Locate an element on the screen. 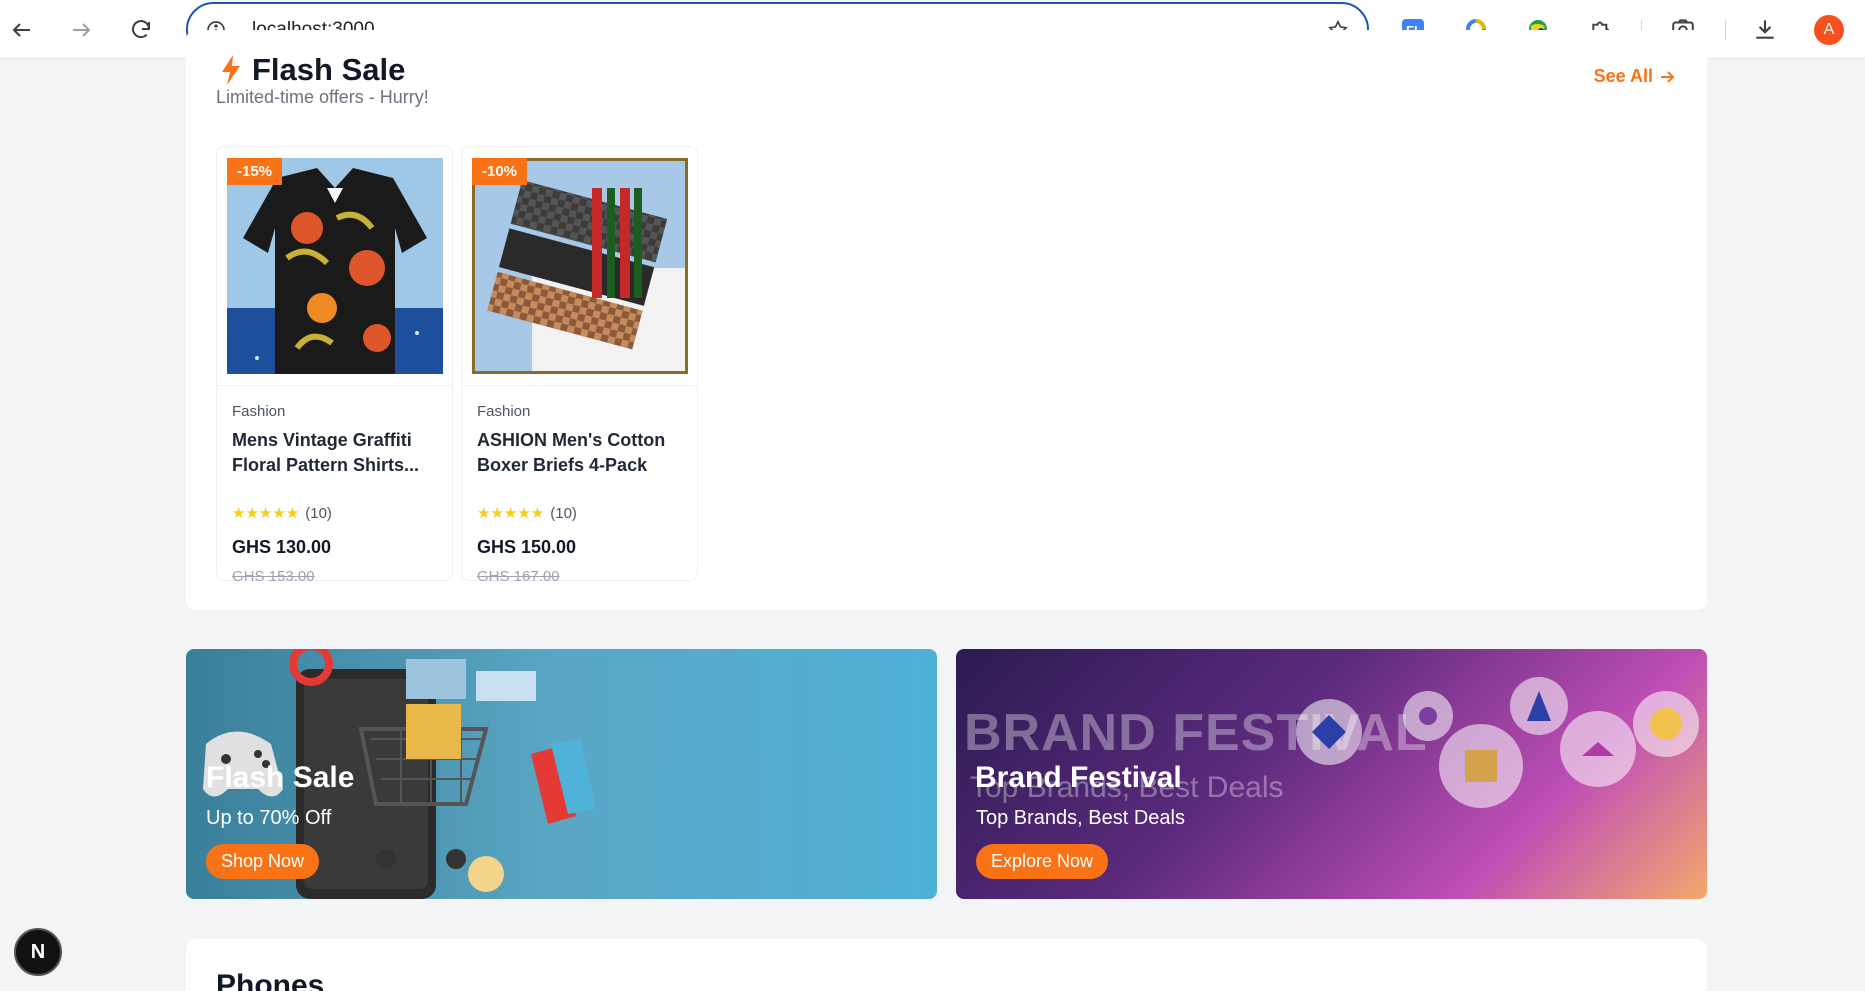  forward-button is located at coordinates (81, 30).